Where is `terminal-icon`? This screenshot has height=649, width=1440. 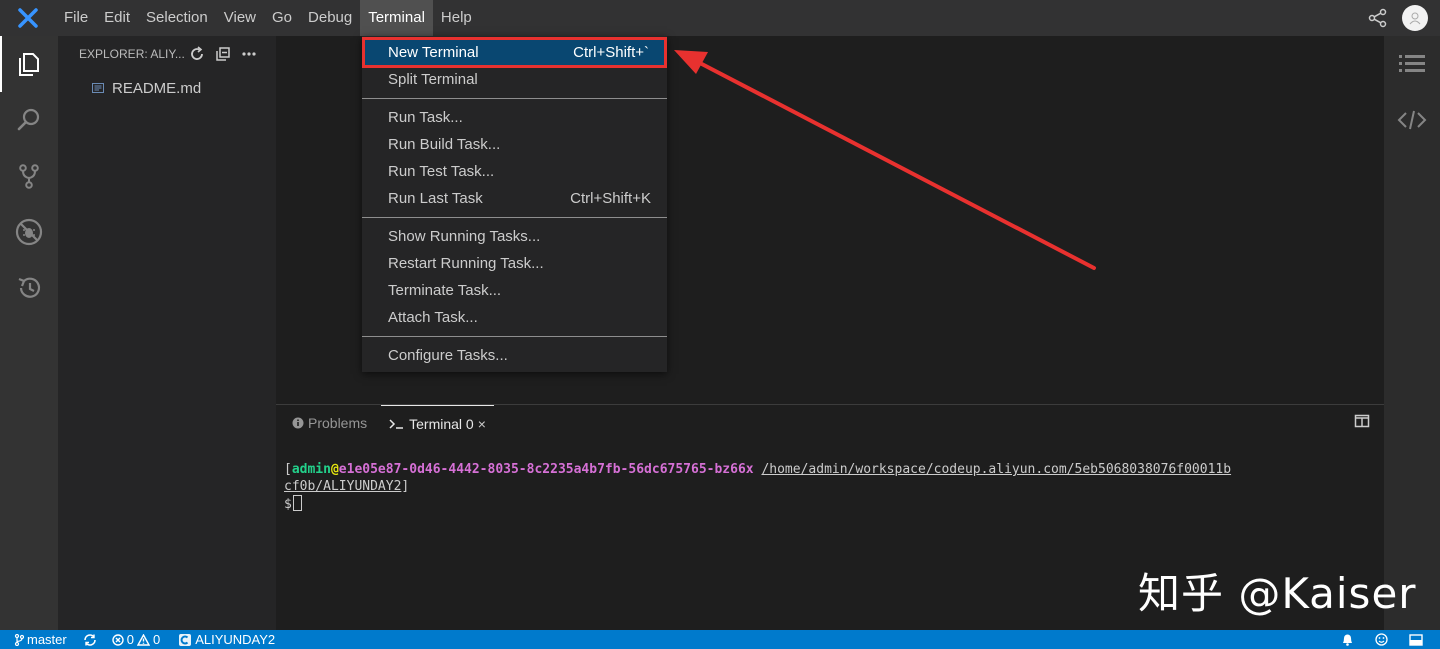
terminal-icon is located at coordinates (397, 424).